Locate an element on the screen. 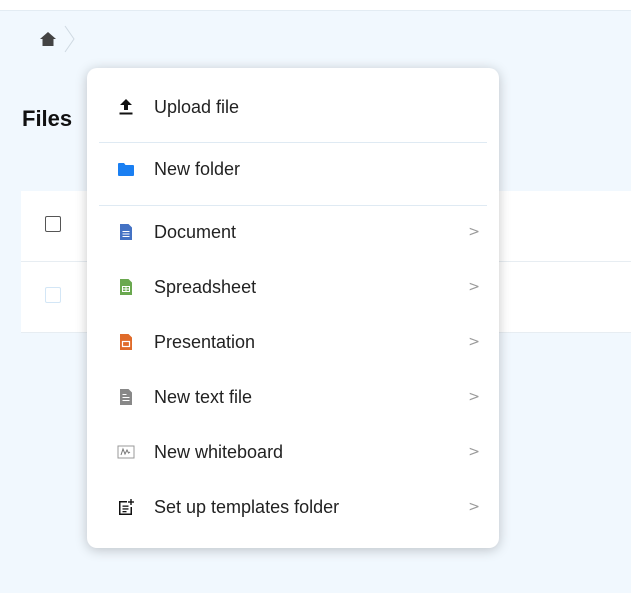 This screenshot has width=631, height=593. document-icon is located at coordinates (126, 232).